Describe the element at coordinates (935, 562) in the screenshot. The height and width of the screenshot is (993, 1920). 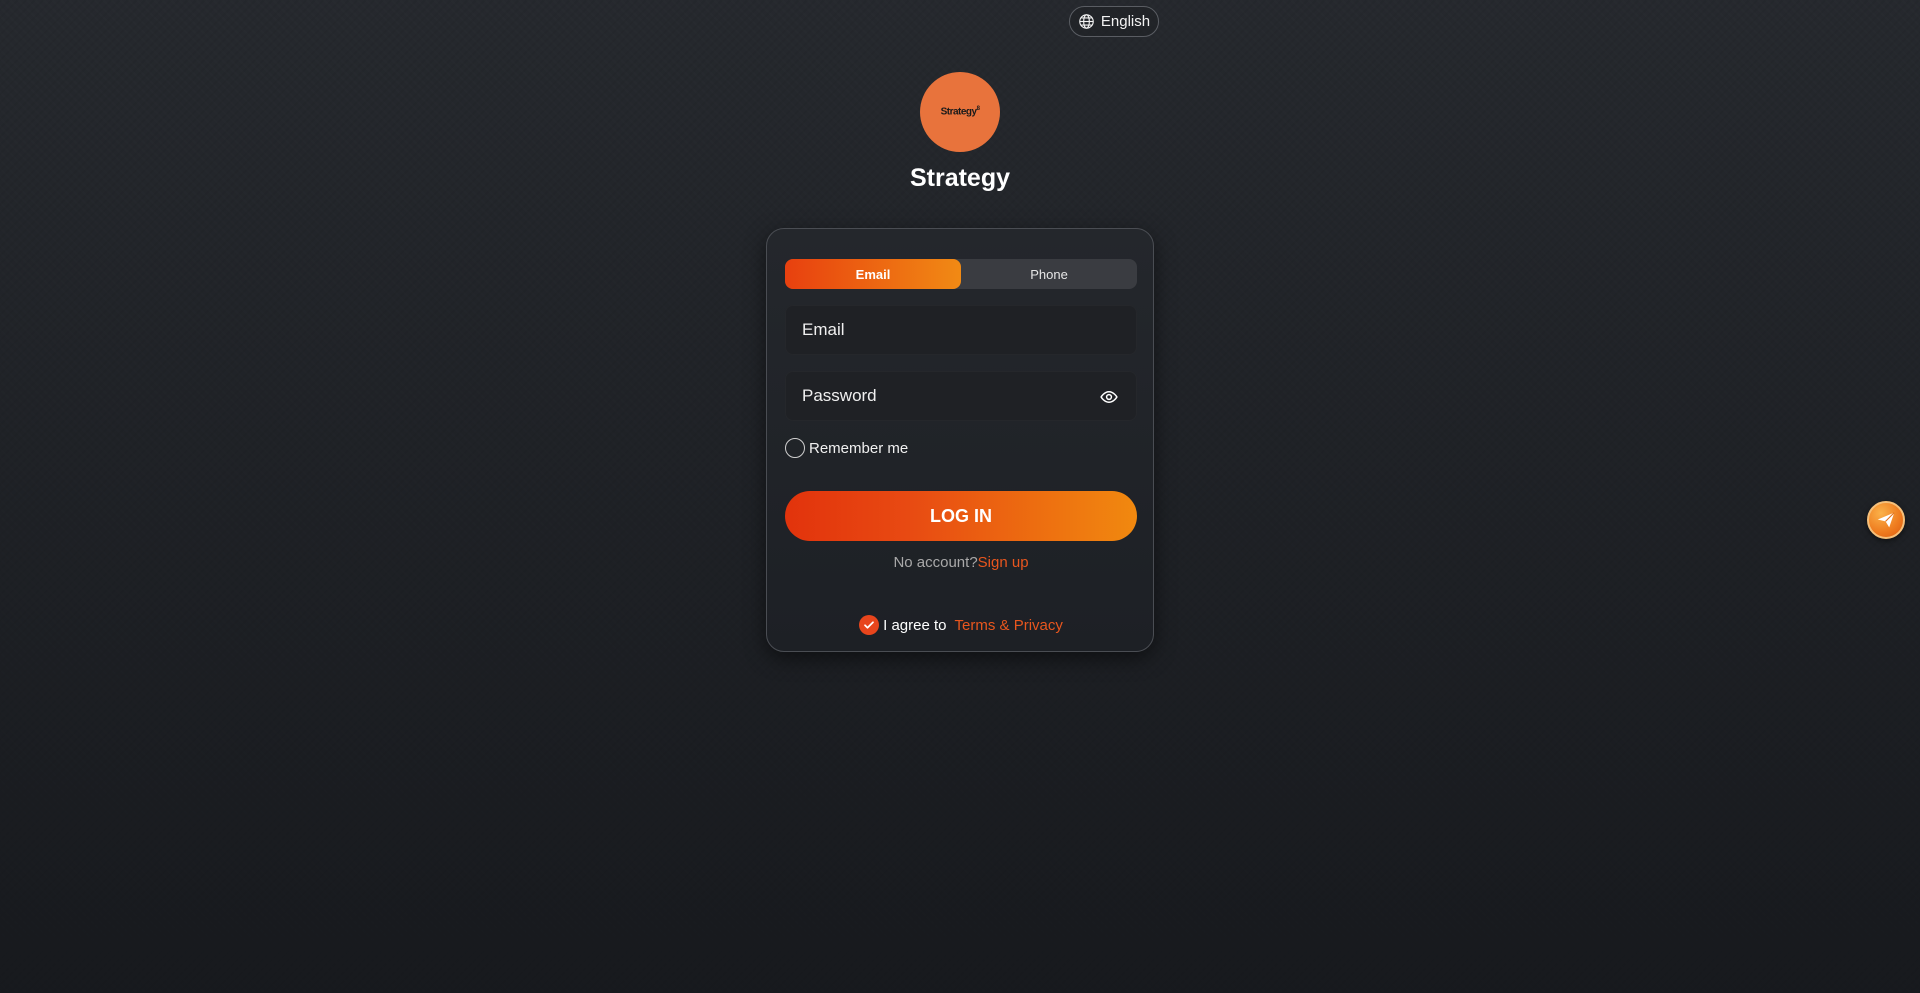
I see `no-account-text: No account?` at that location.